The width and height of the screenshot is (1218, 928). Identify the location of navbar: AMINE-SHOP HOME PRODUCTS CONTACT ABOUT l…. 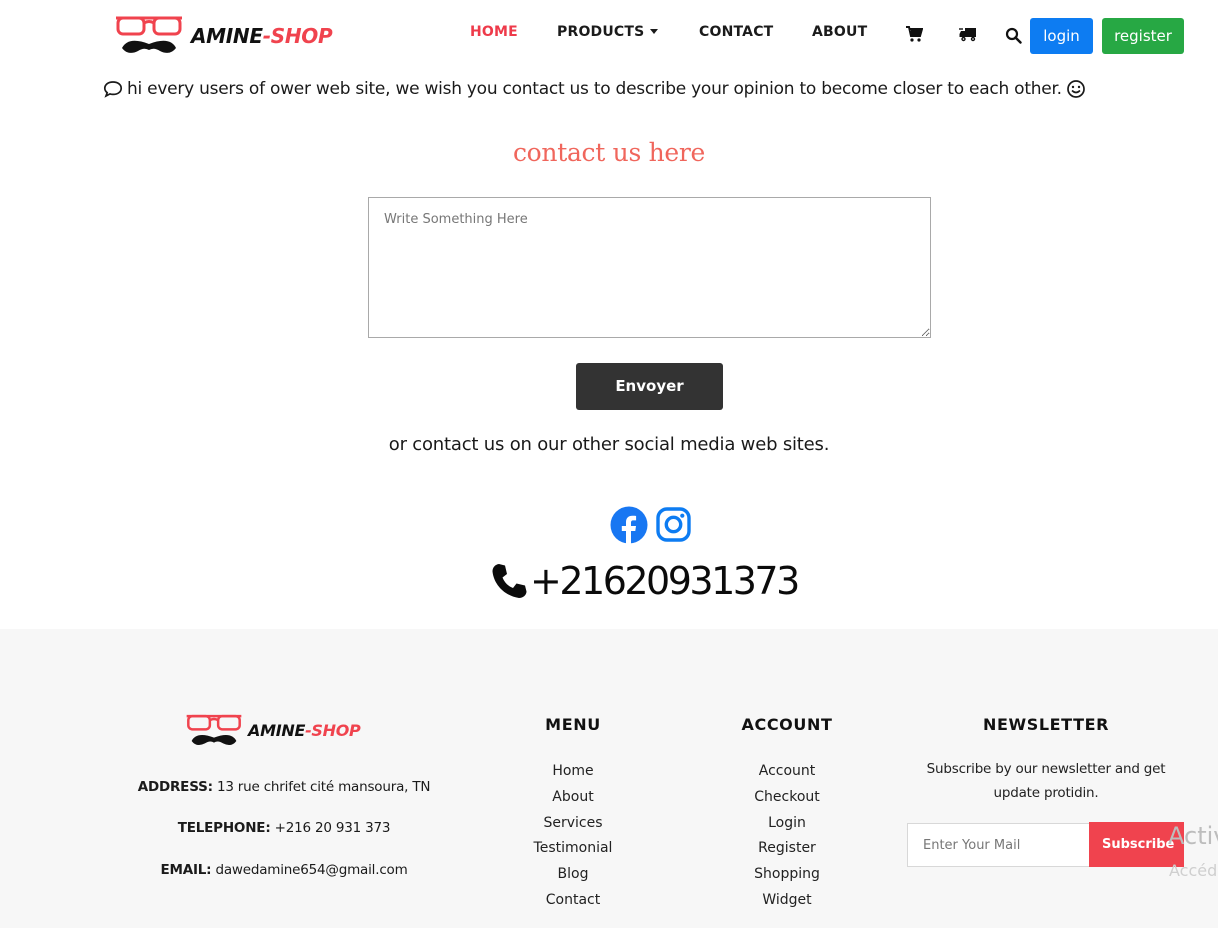
(609, 35).